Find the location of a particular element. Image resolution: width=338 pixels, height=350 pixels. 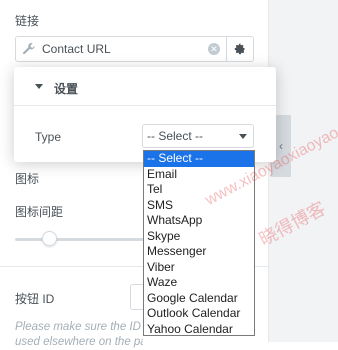

button-id-note-line2: used elsewhere on the page this form is is located at coordinates (79, 342).